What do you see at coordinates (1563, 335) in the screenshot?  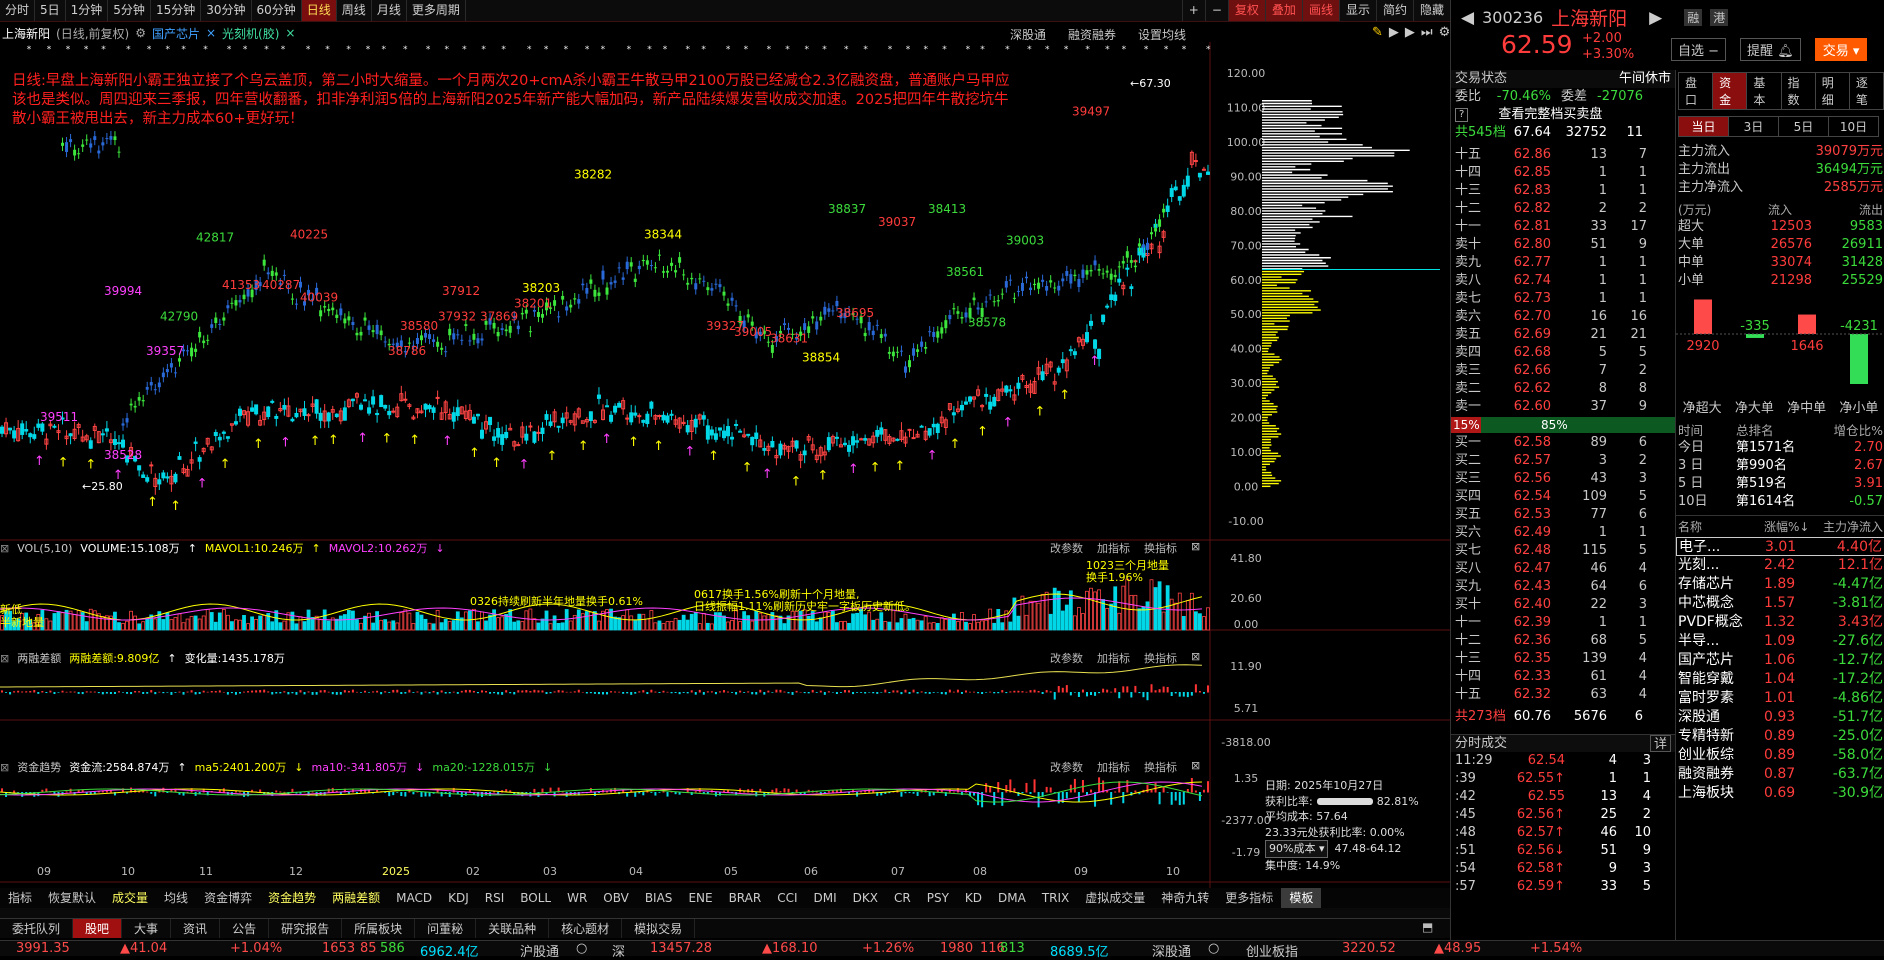 I see `asks-row: 卖五 62.69 21 21` at bounding box center [1563, 335].